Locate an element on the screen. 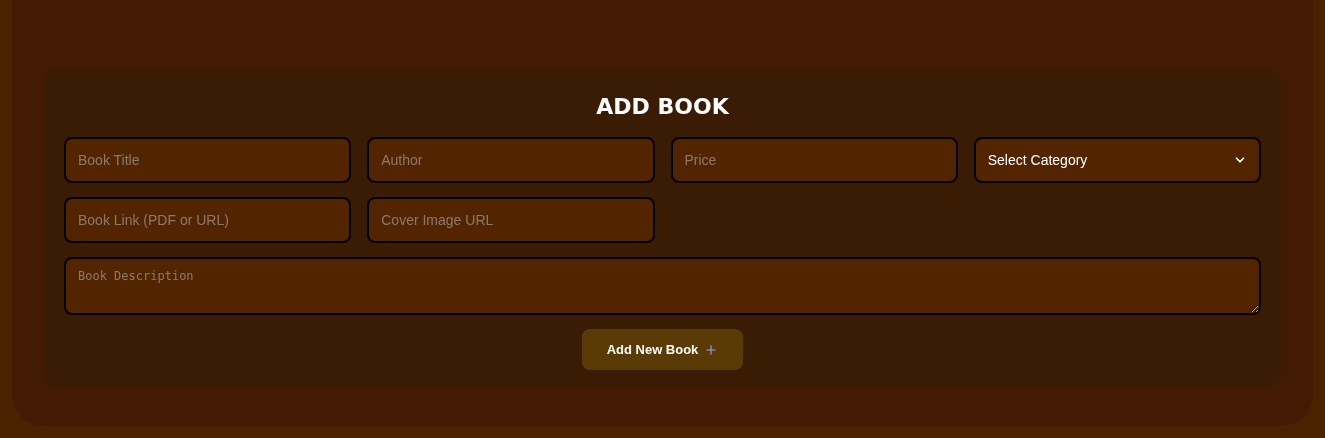  add-book-button: Add New Book is located at coordinates (662, 349).